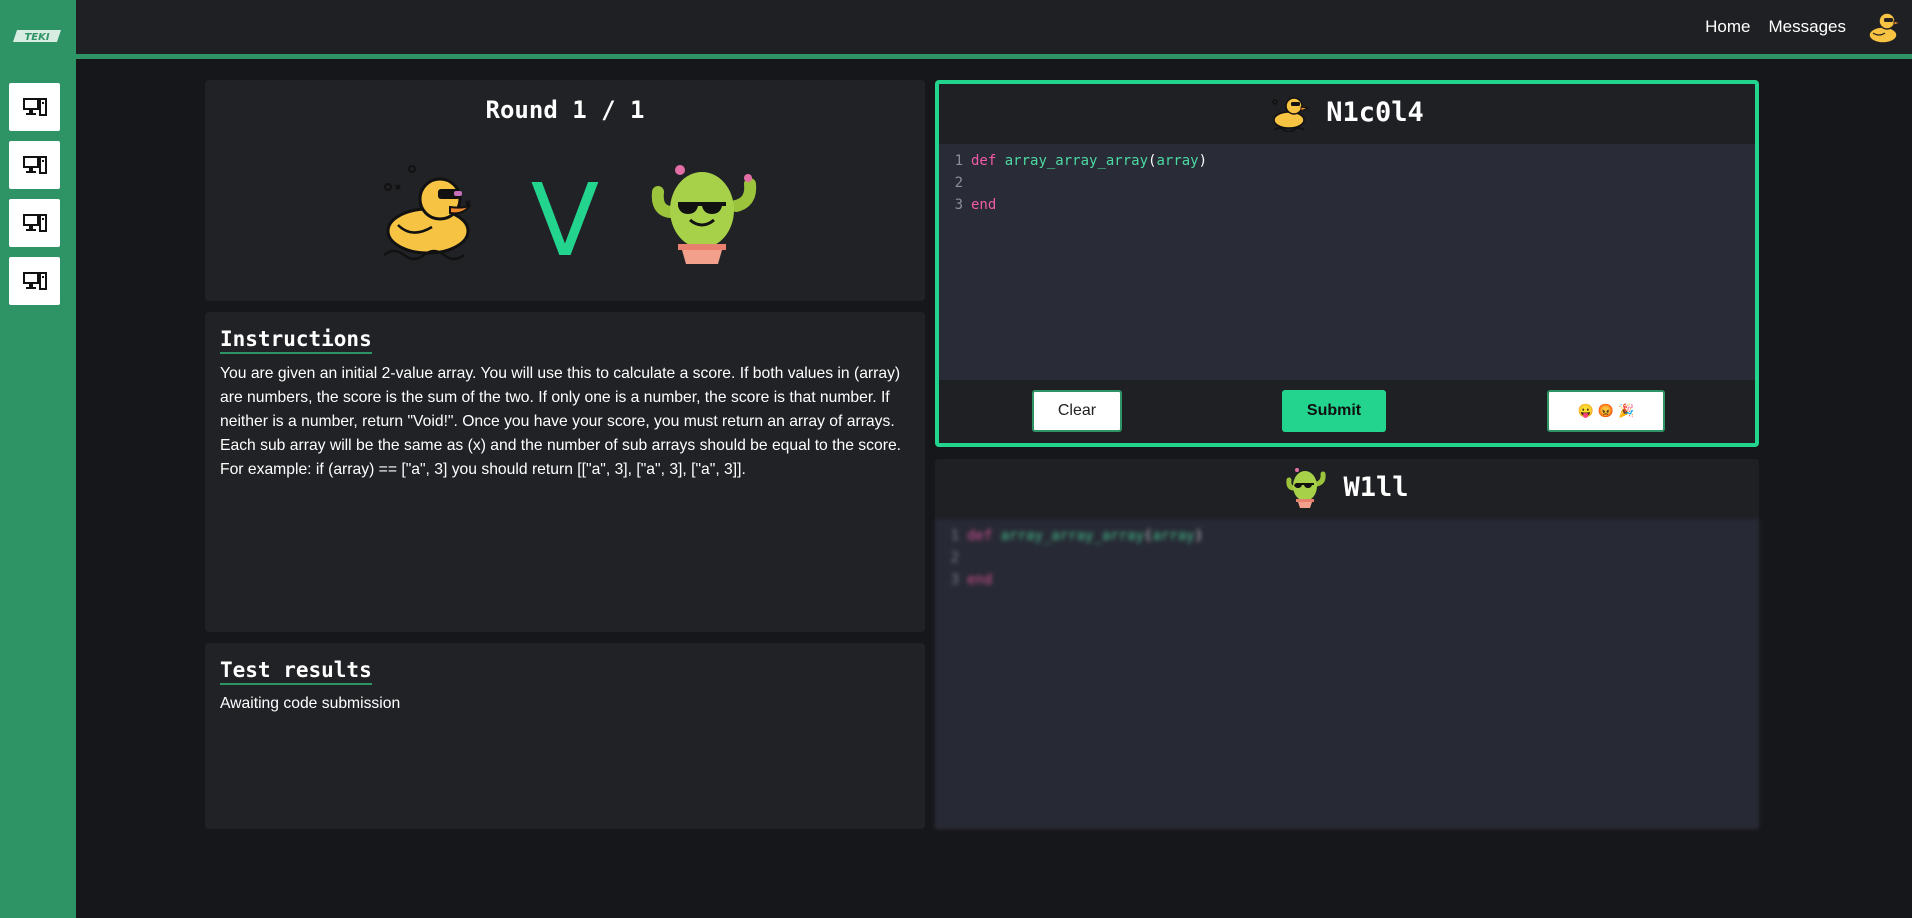 The width and height of the screenshot is (1912, 918). I want to click on versus-letter: V, so click(565, 220).